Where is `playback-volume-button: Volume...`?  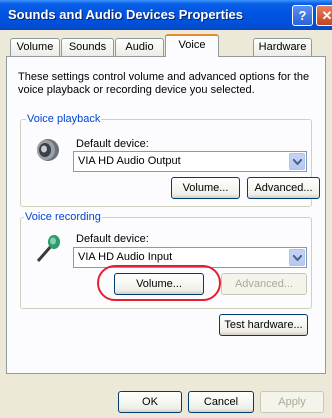
playback-volume-button: Volume... is located at coordinates (205, 188).